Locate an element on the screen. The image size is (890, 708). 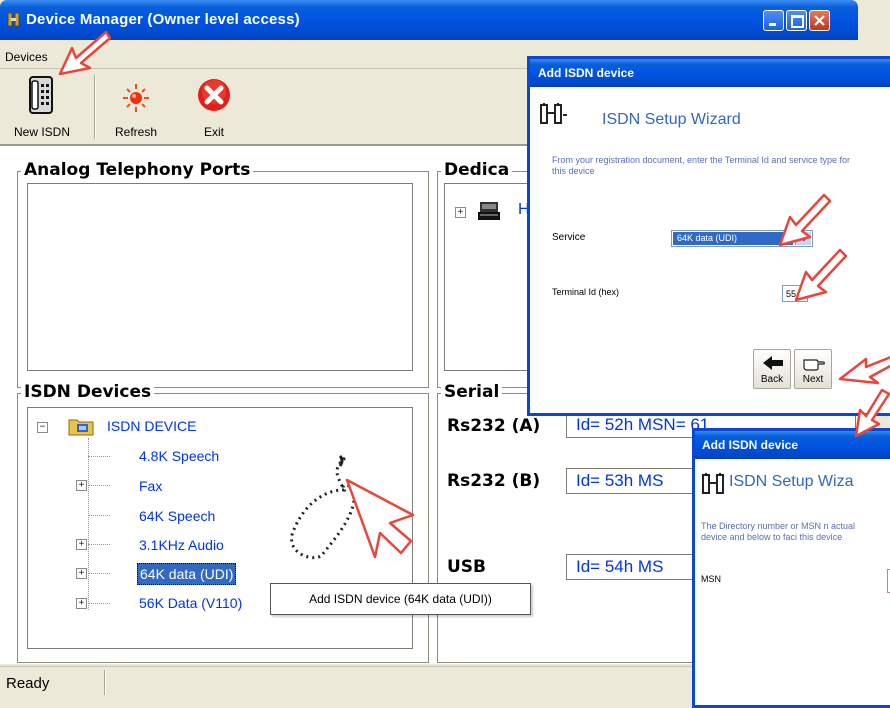
collapse-icon: − is located at coordinates (42, 427).